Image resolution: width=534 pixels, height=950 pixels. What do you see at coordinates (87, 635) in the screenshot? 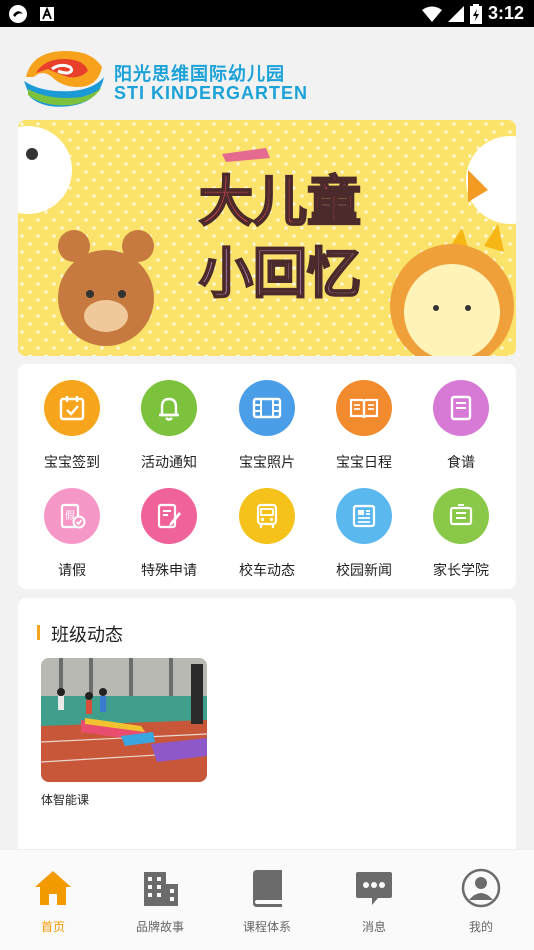
I see `section-title: 班级动态` at bounding box center [87, 635].